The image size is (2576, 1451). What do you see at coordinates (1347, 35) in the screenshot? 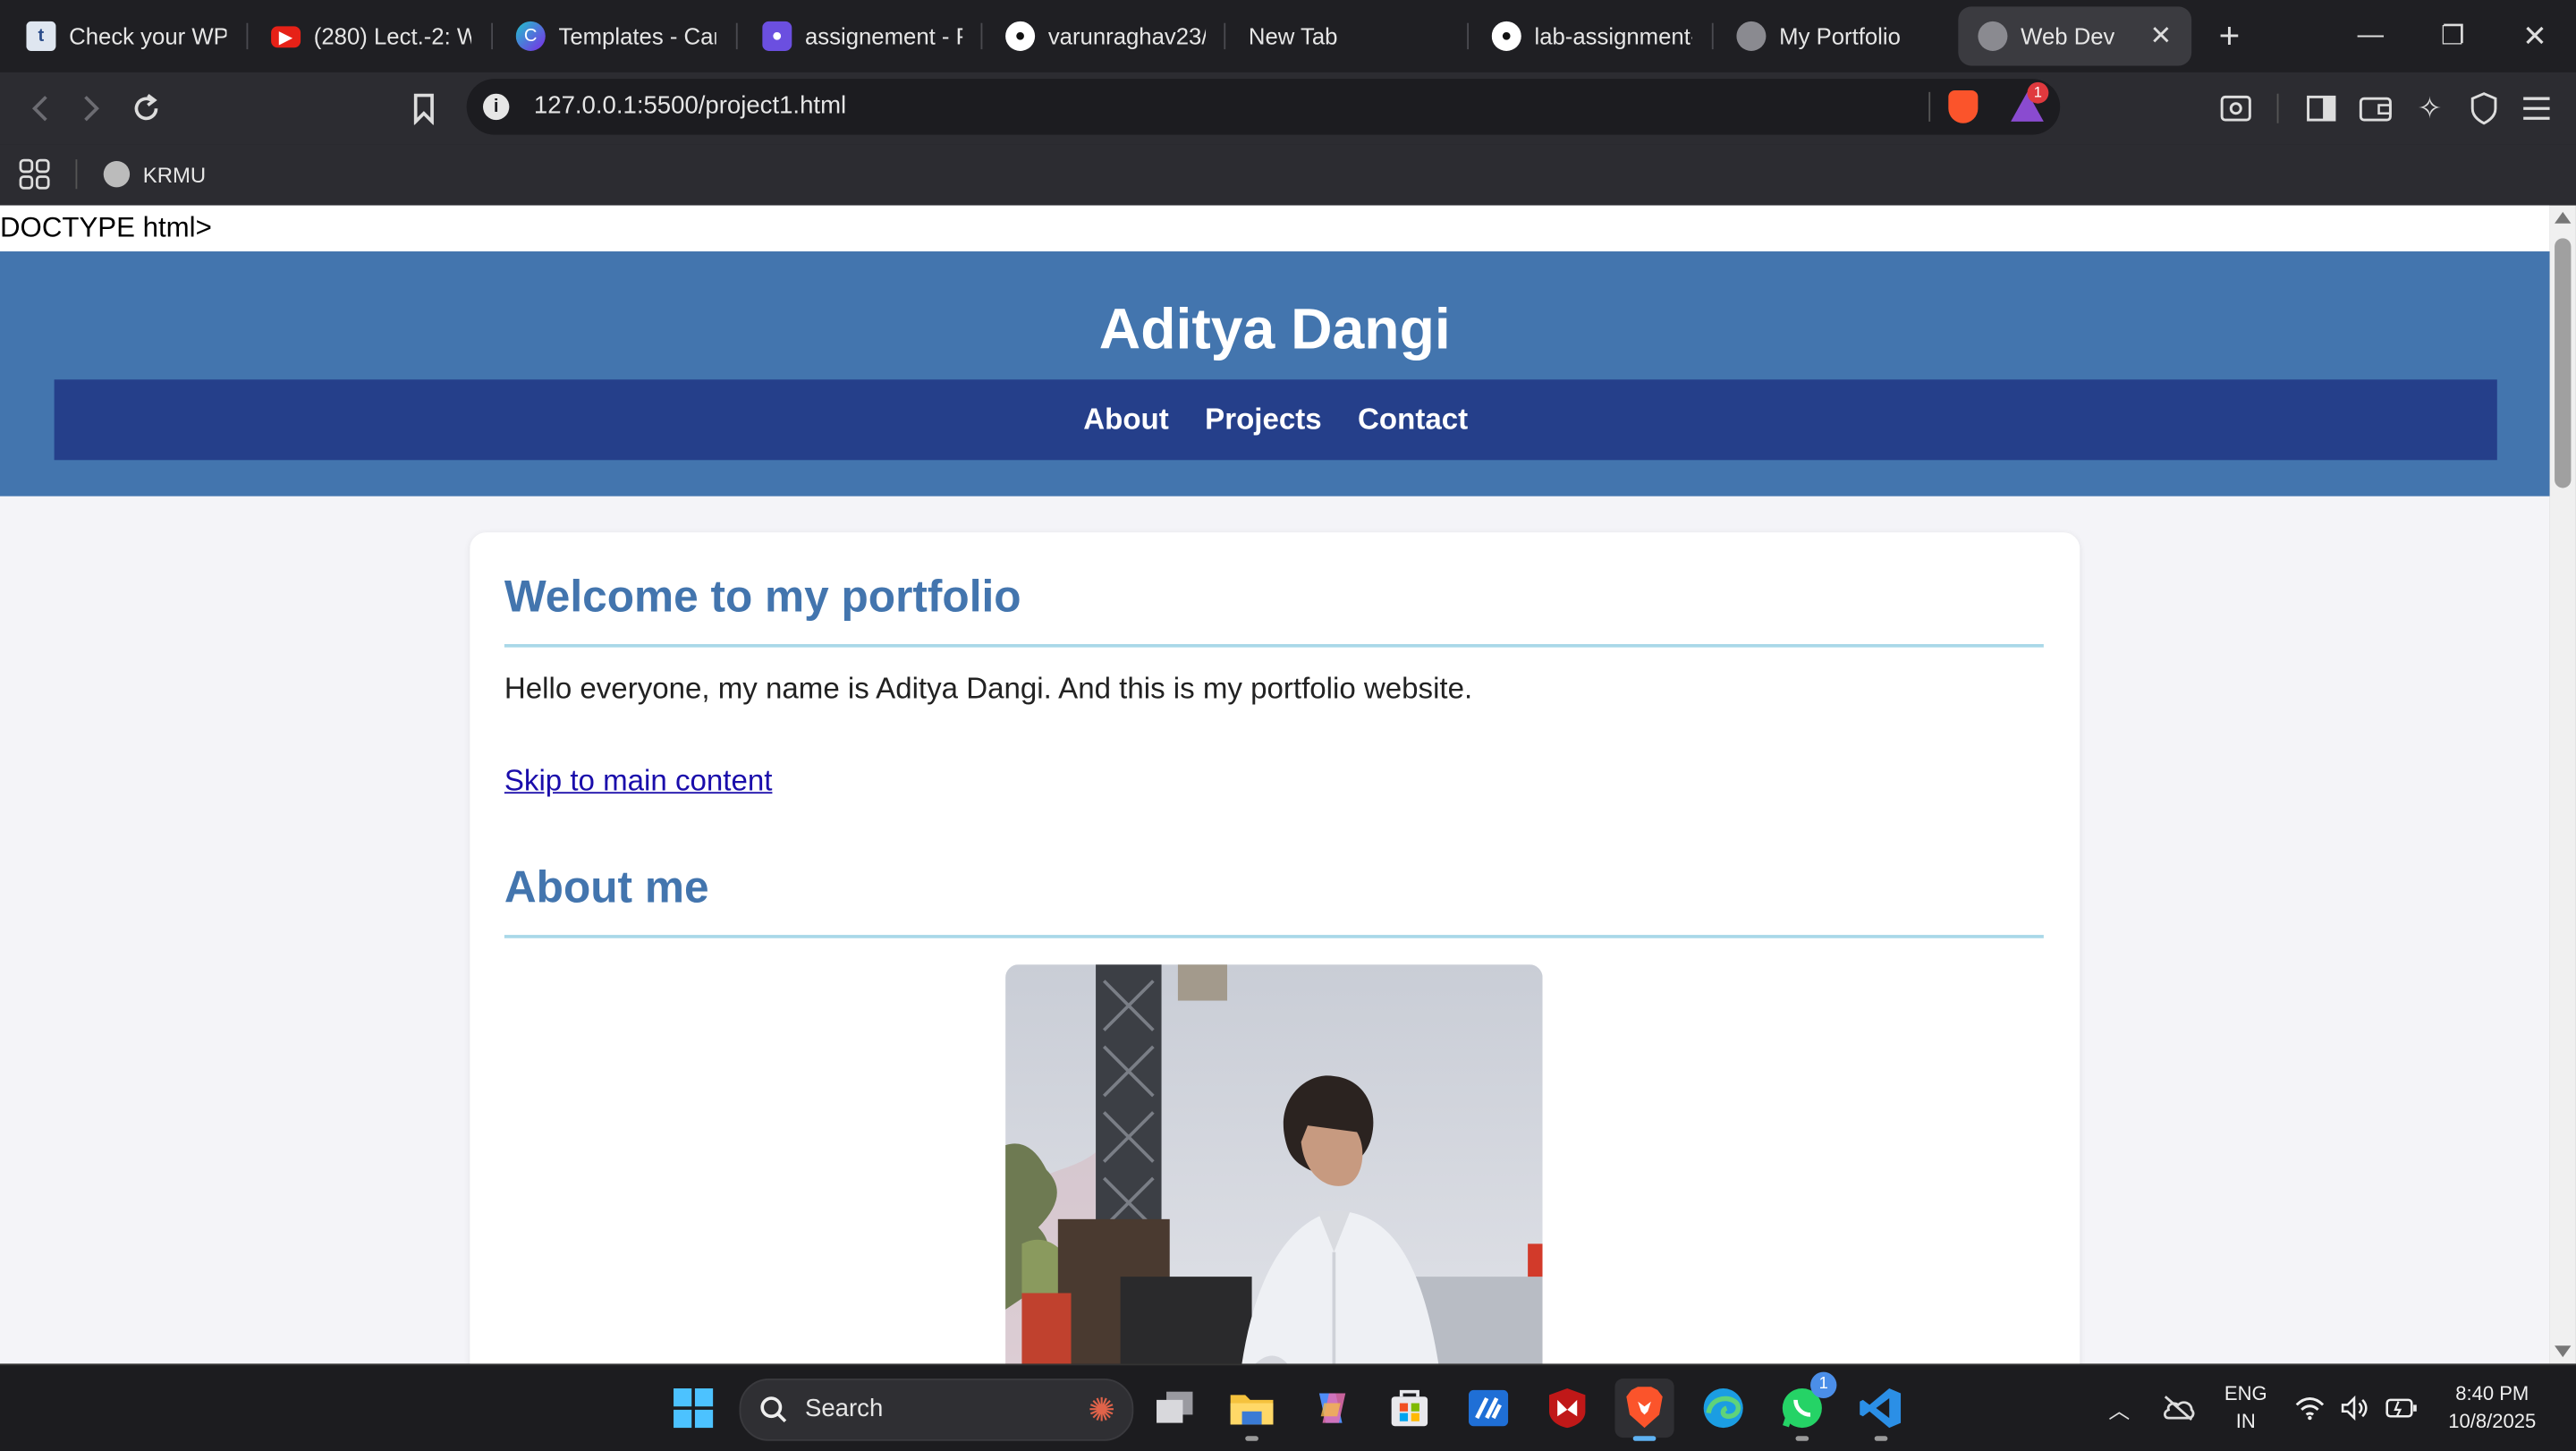
I see `tab-new-tab: New Tab` at bounding box center [1347, 35].